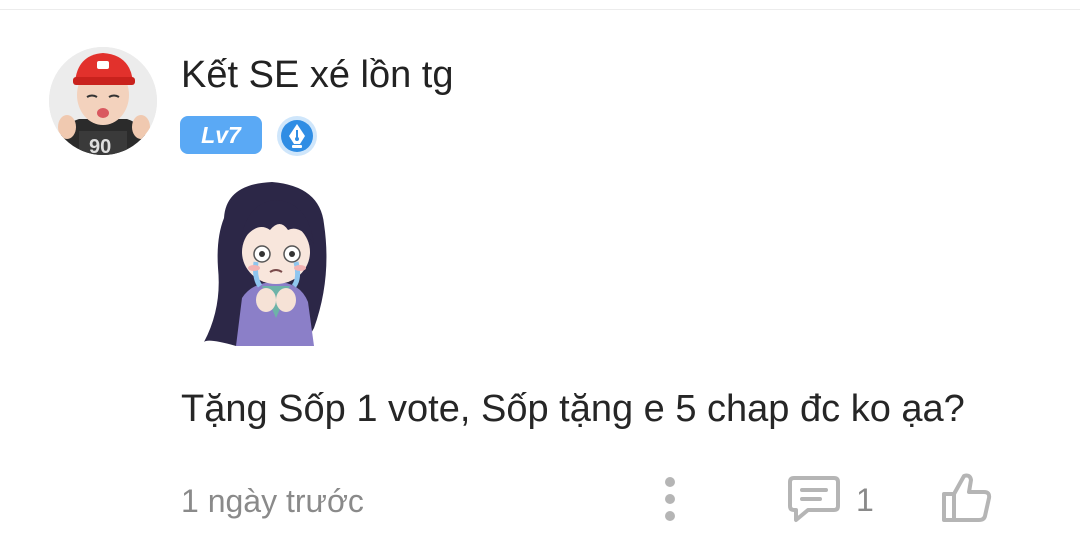 Image resolution: width=1080 pixels, height=550 pixels. I want to click on svg-text: 90, so click(100, 145).